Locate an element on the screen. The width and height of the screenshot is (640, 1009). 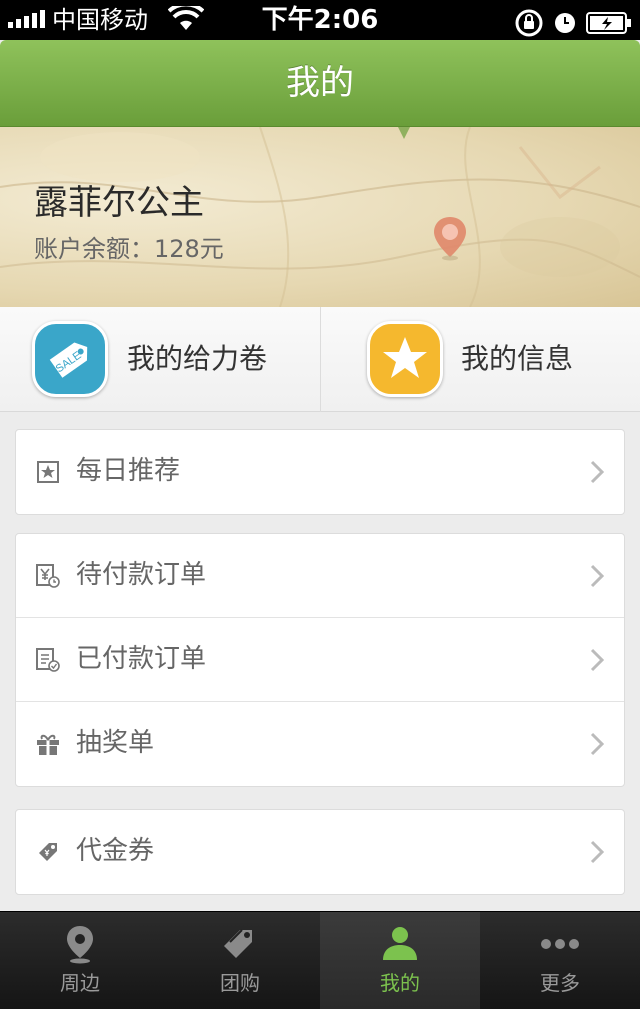
my-coupons-button: SALE 我的给力卷 is located at coordinates (160, 359).